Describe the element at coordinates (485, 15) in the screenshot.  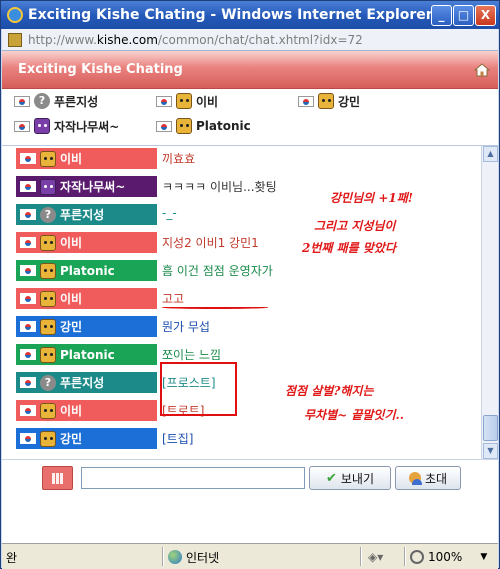
I see `close-button: X` at that location.